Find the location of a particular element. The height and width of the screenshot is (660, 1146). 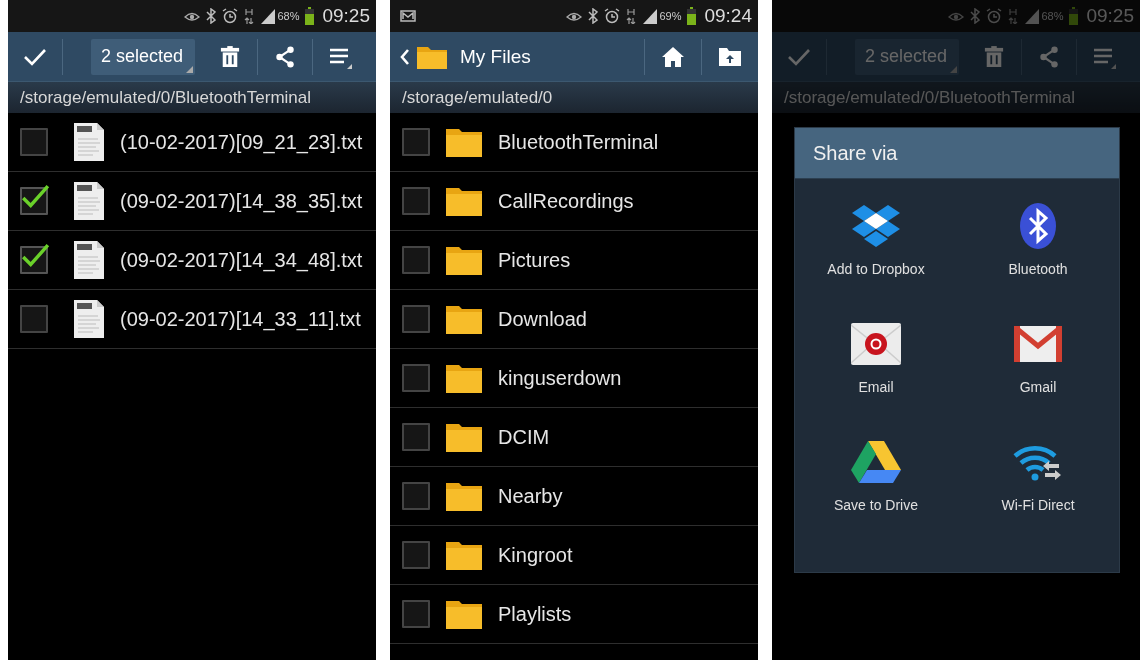

file-name: (09-02-2017)[14_33_11].txt is located at coordinates (240, 319).